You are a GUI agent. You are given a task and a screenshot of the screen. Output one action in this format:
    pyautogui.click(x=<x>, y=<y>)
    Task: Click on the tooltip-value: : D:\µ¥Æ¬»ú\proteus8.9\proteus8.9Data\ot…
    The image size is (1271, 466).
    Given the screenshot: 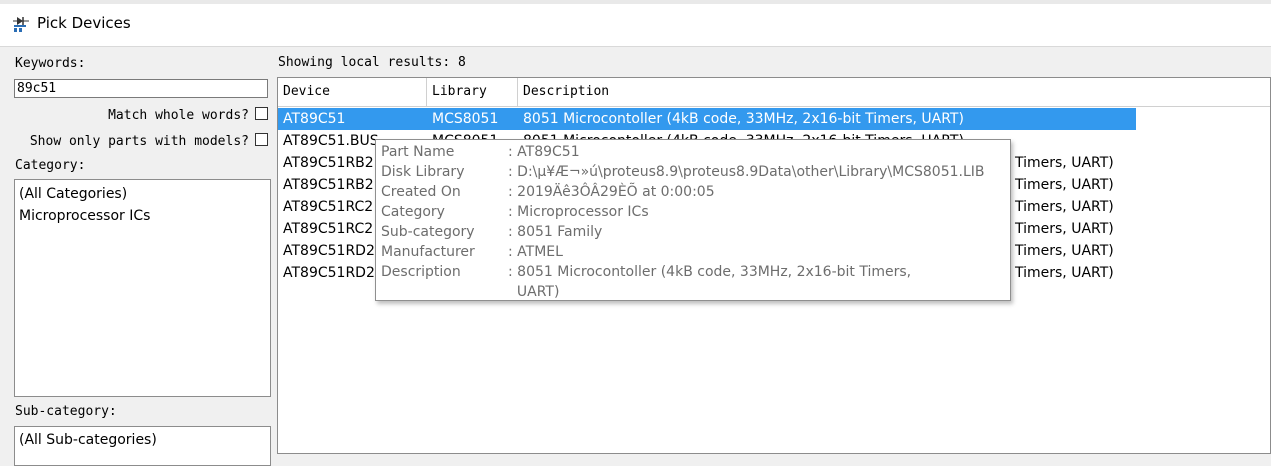 What is the action you would take?
    pyautogui.click(x=746, y=172)
    